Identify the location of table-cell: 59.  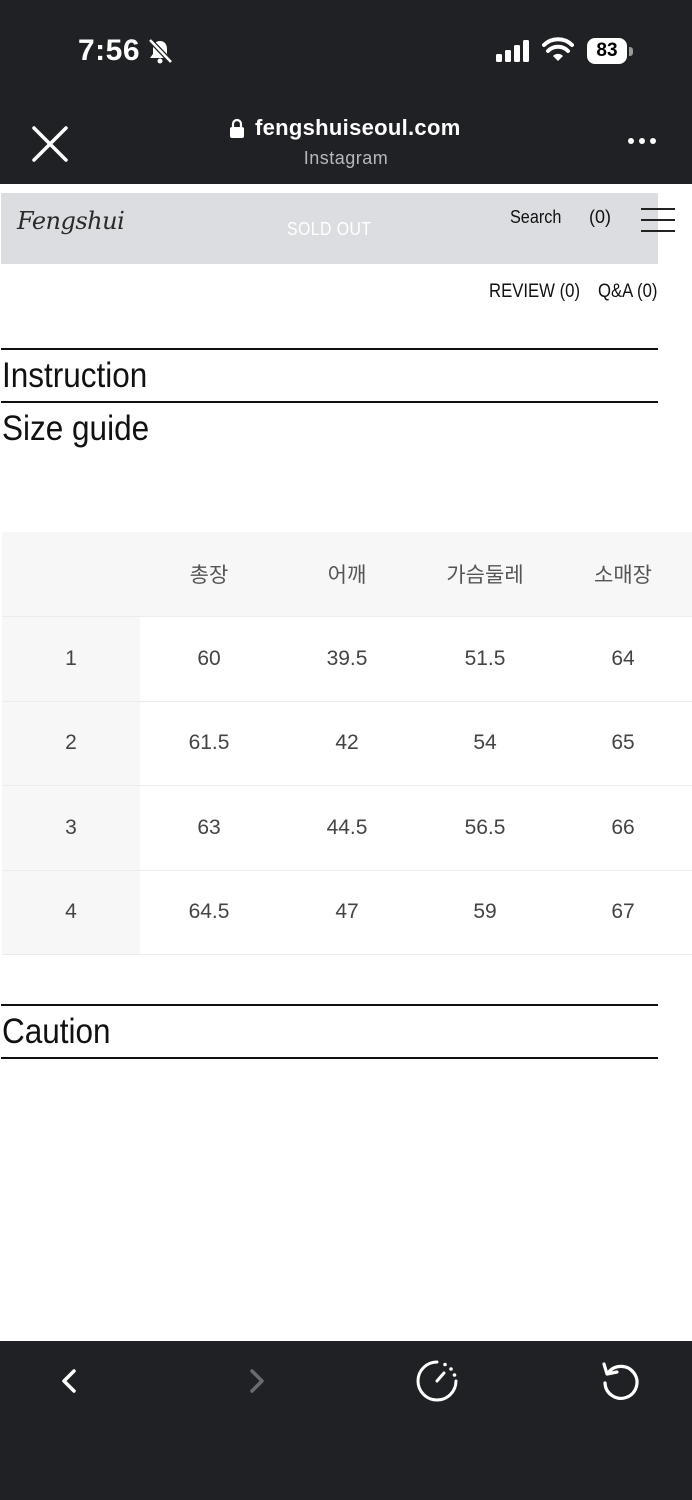
(485, 912).